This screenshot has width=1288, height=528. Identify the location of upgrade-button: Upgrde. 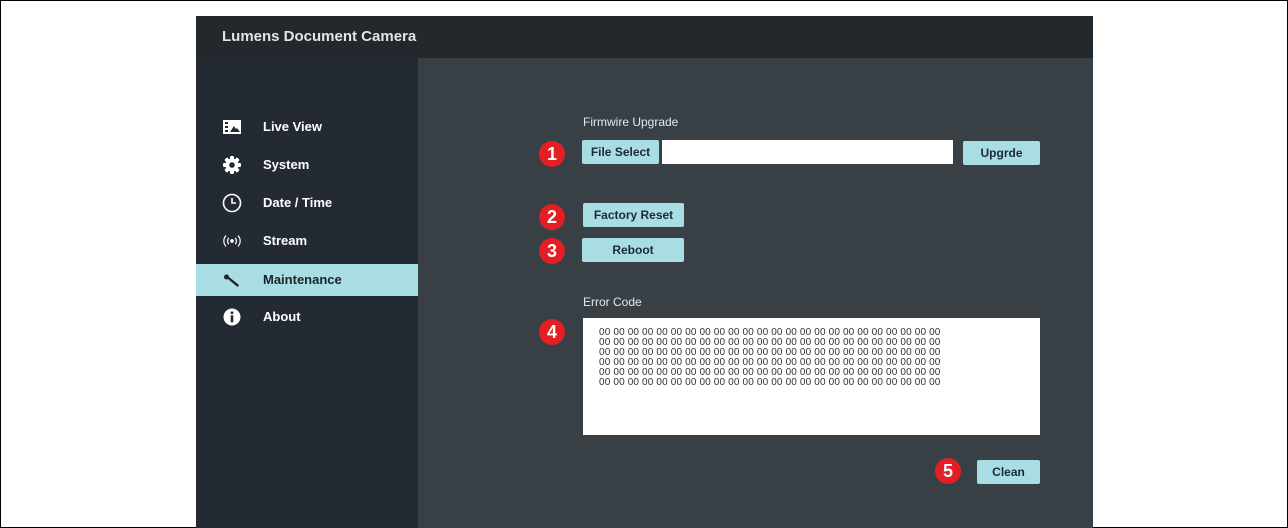
(1001, 153).